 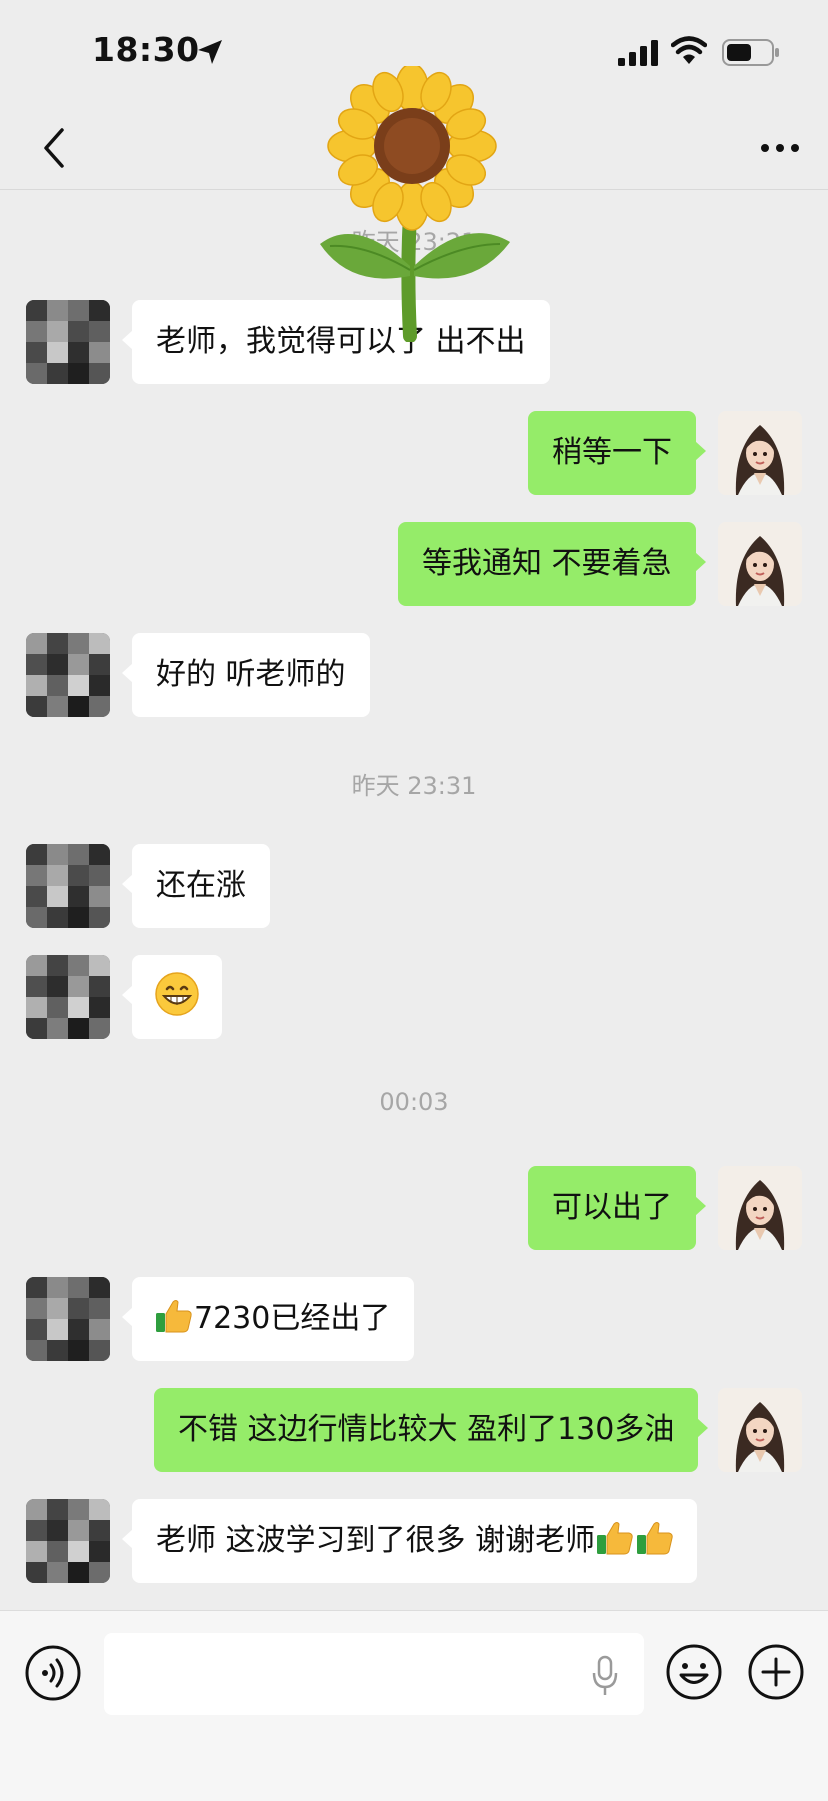 What do you see at coordinates (415, 204) in the screenshot?
I see `sunflower-sticker` at bounding box center [415, 204].